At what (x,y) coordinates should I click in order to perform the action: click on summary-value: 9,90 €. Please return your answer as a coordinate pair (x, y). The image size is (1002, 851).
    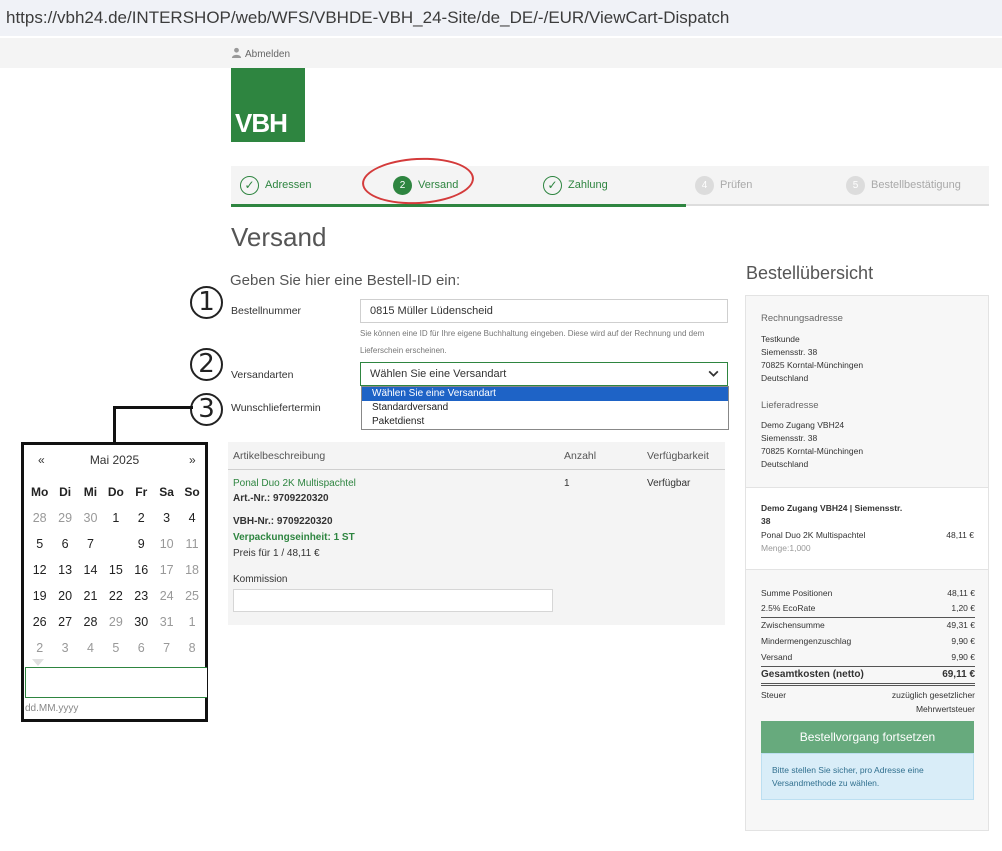
    Looking at the image, I should click on (963, 657).